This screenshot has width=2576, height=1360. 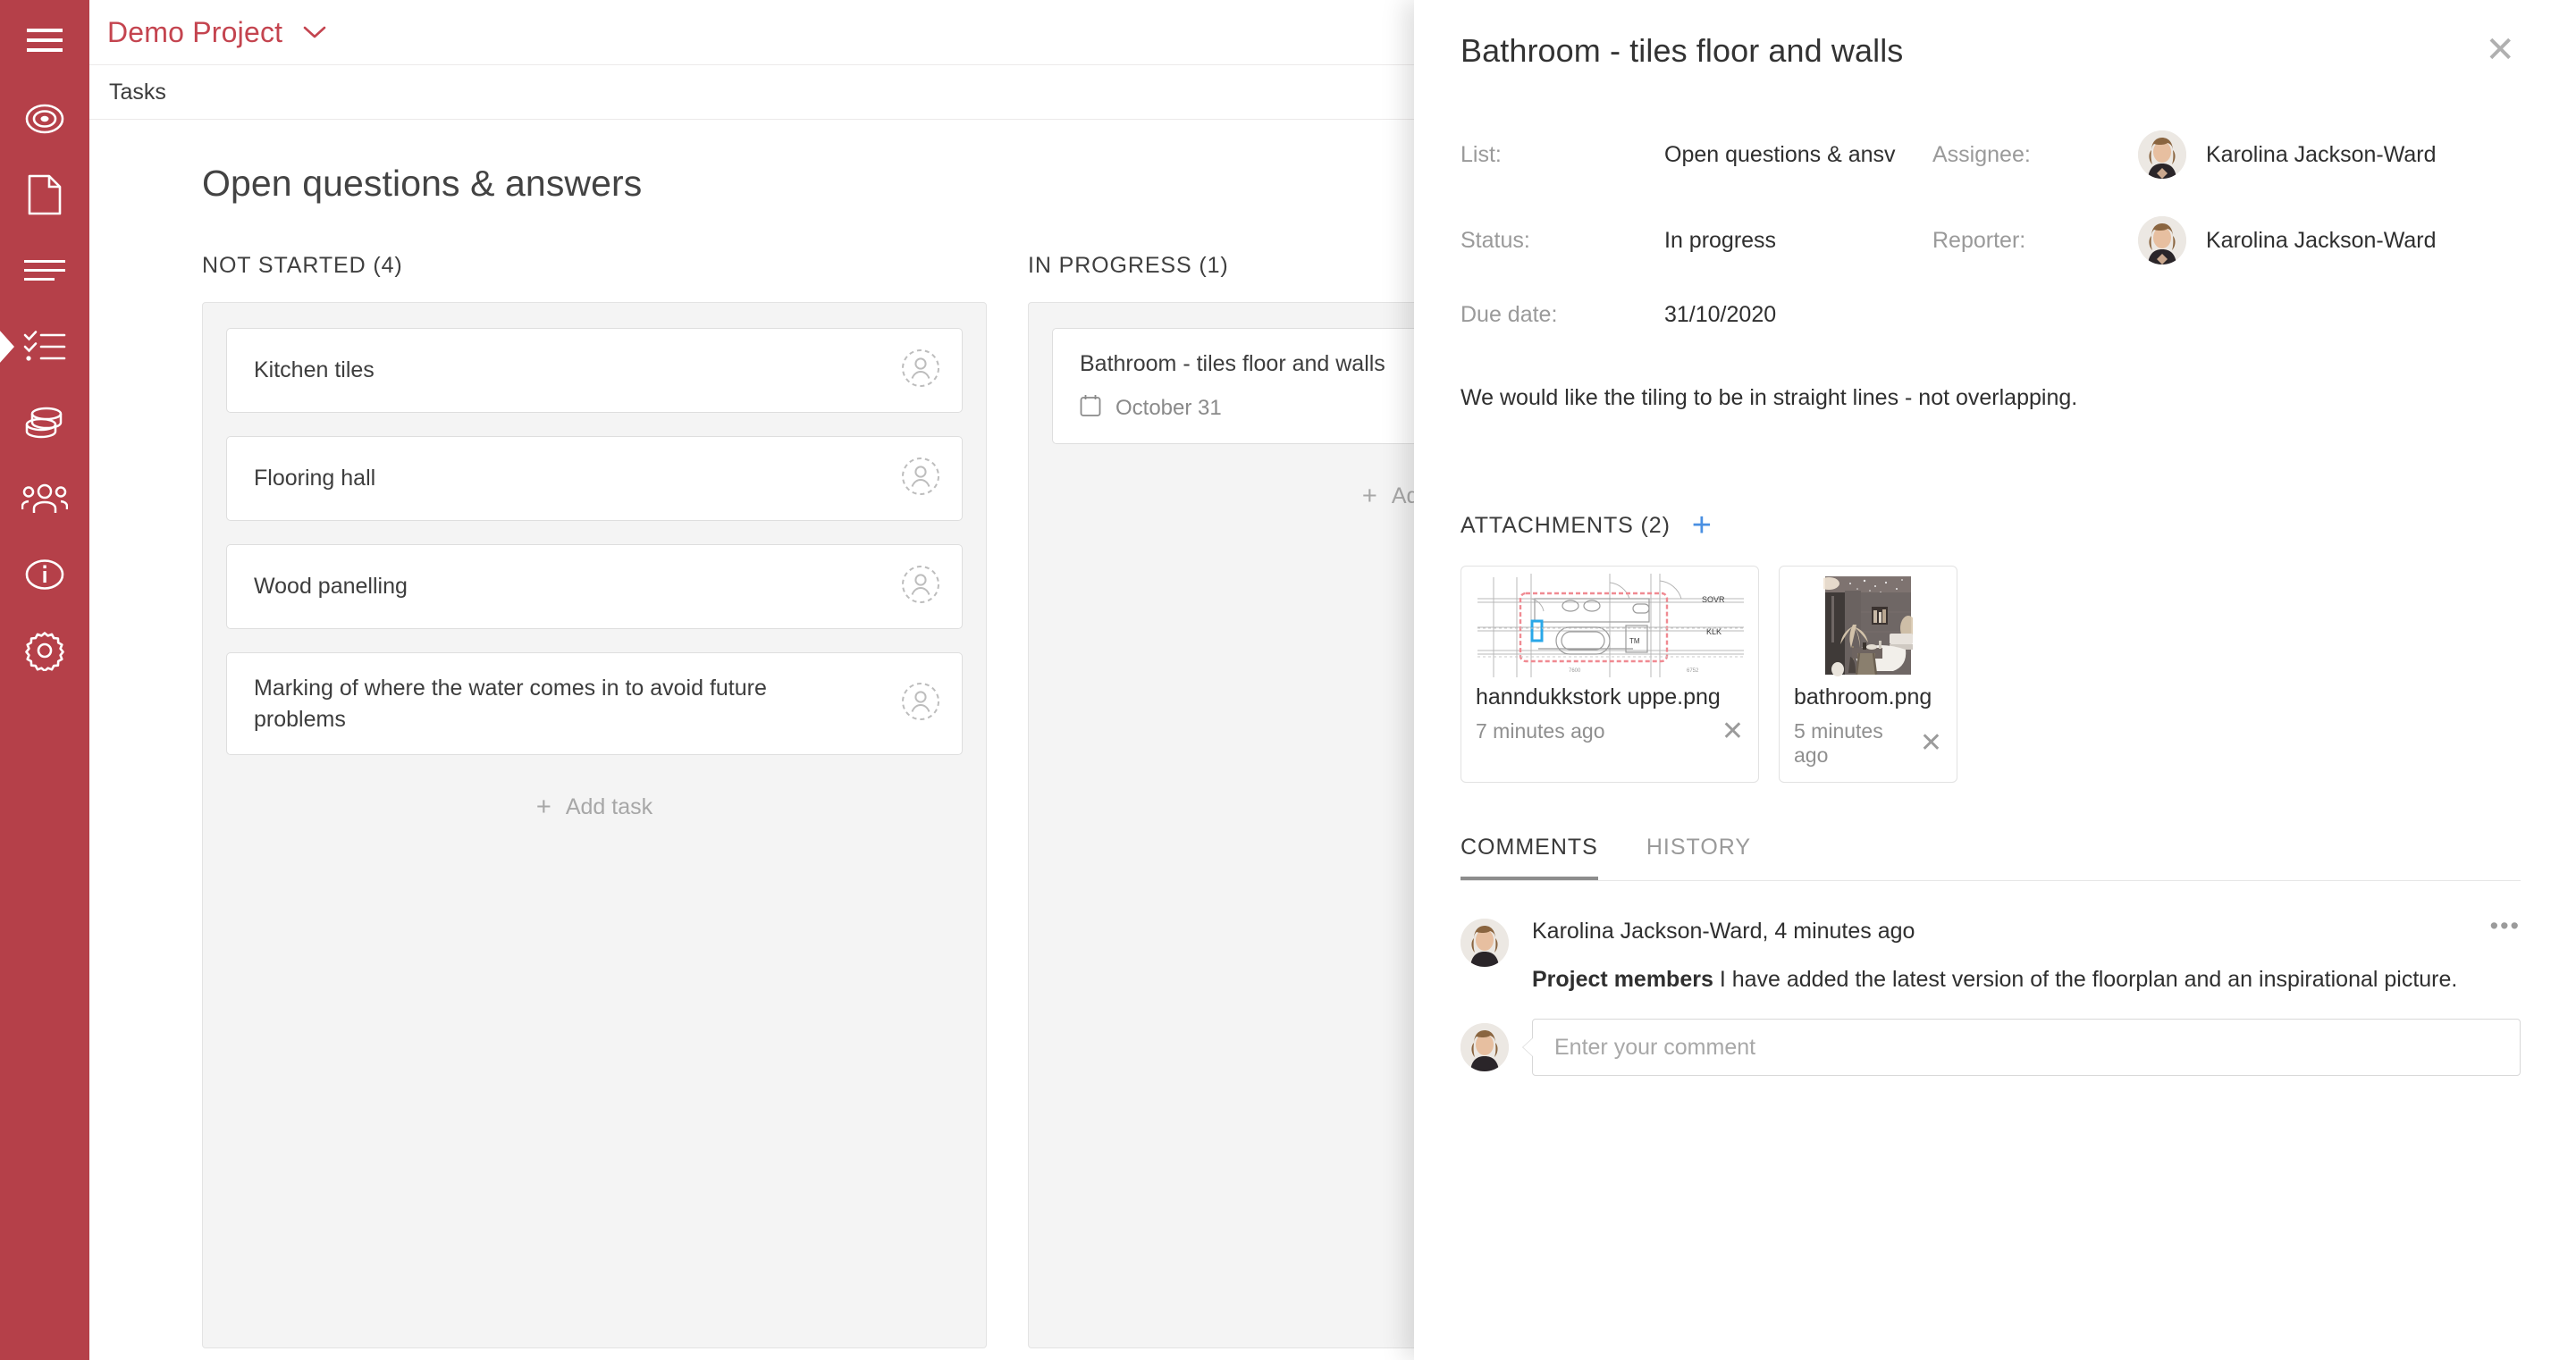 I want to click on comment-author-time: Karolina Jackson-Ward, 4 minutes ago, so click(x=1724, y=931).